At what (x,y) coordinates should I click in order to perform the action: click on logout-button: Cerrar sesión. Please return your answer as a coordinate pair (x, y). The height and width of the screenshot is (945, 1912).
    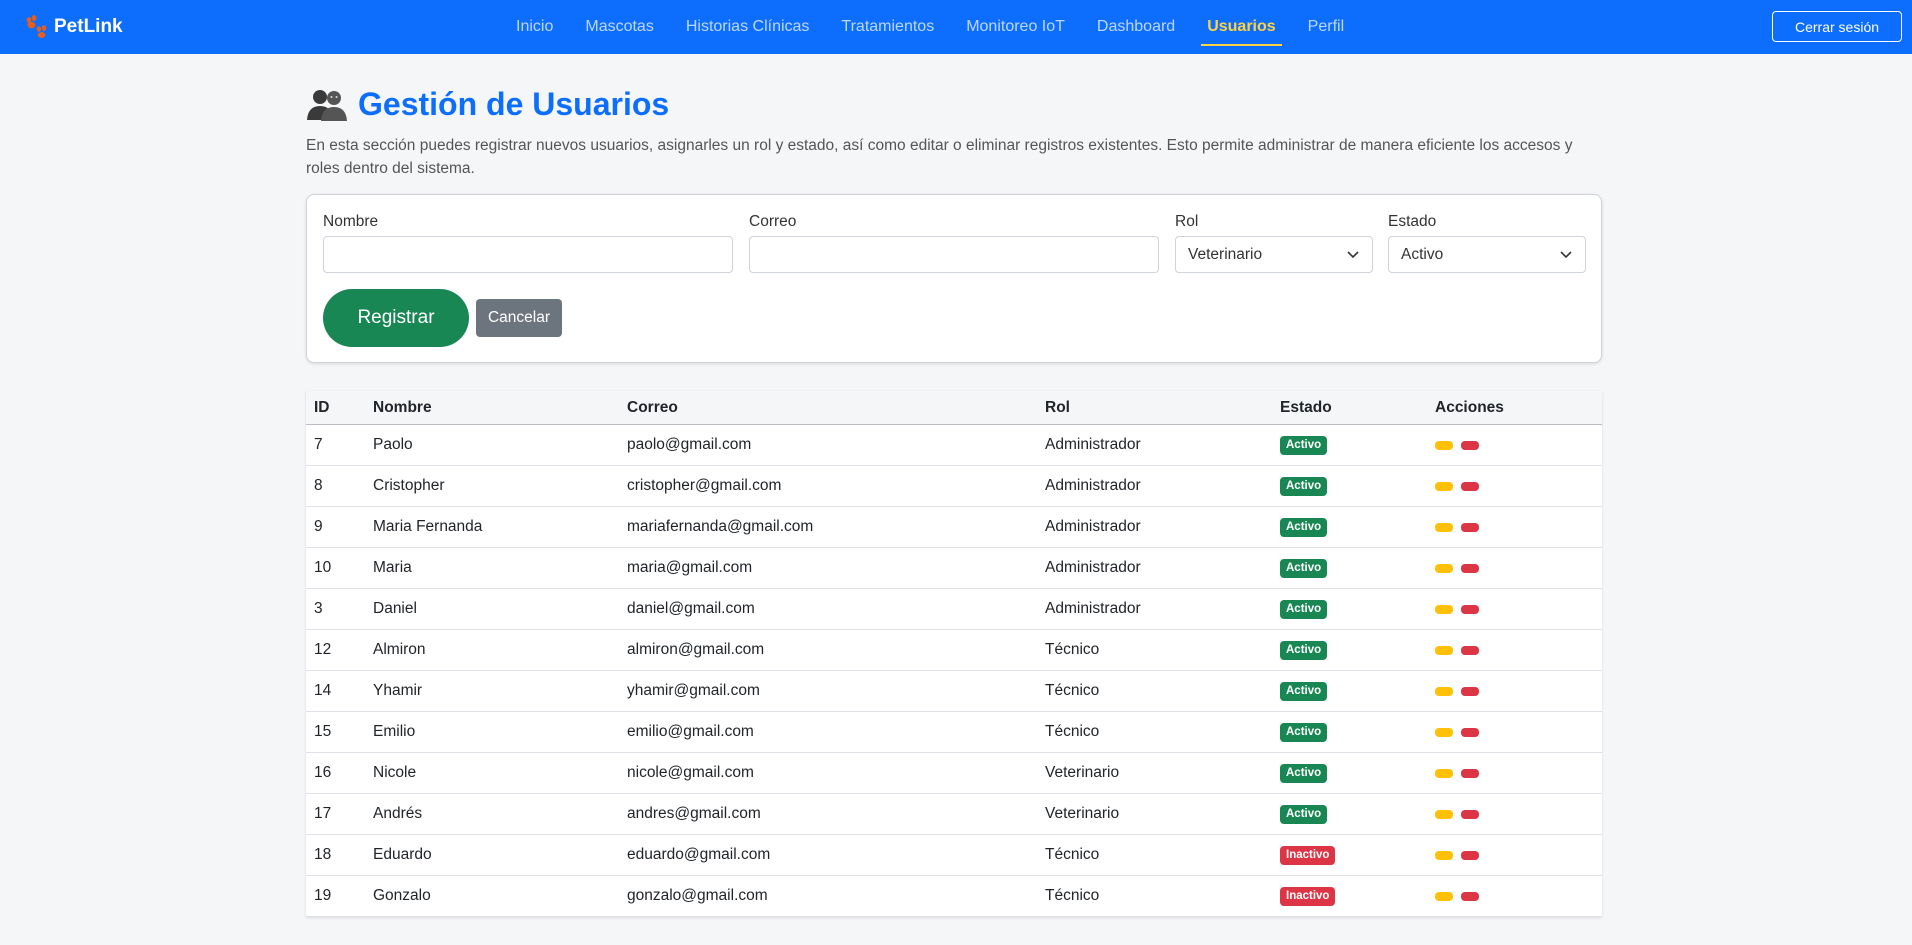
    Looking at the image, I should click on (1837, 26).